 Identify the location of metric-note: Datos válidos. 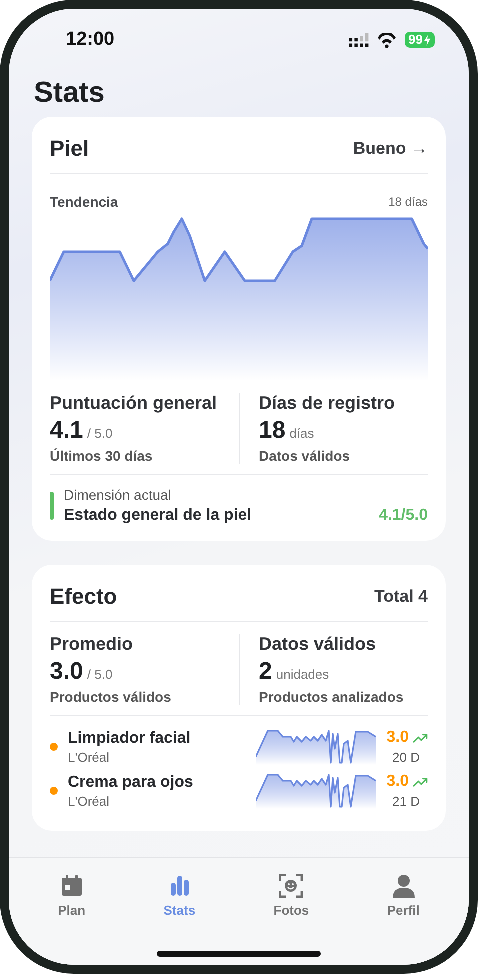
(305, 456).